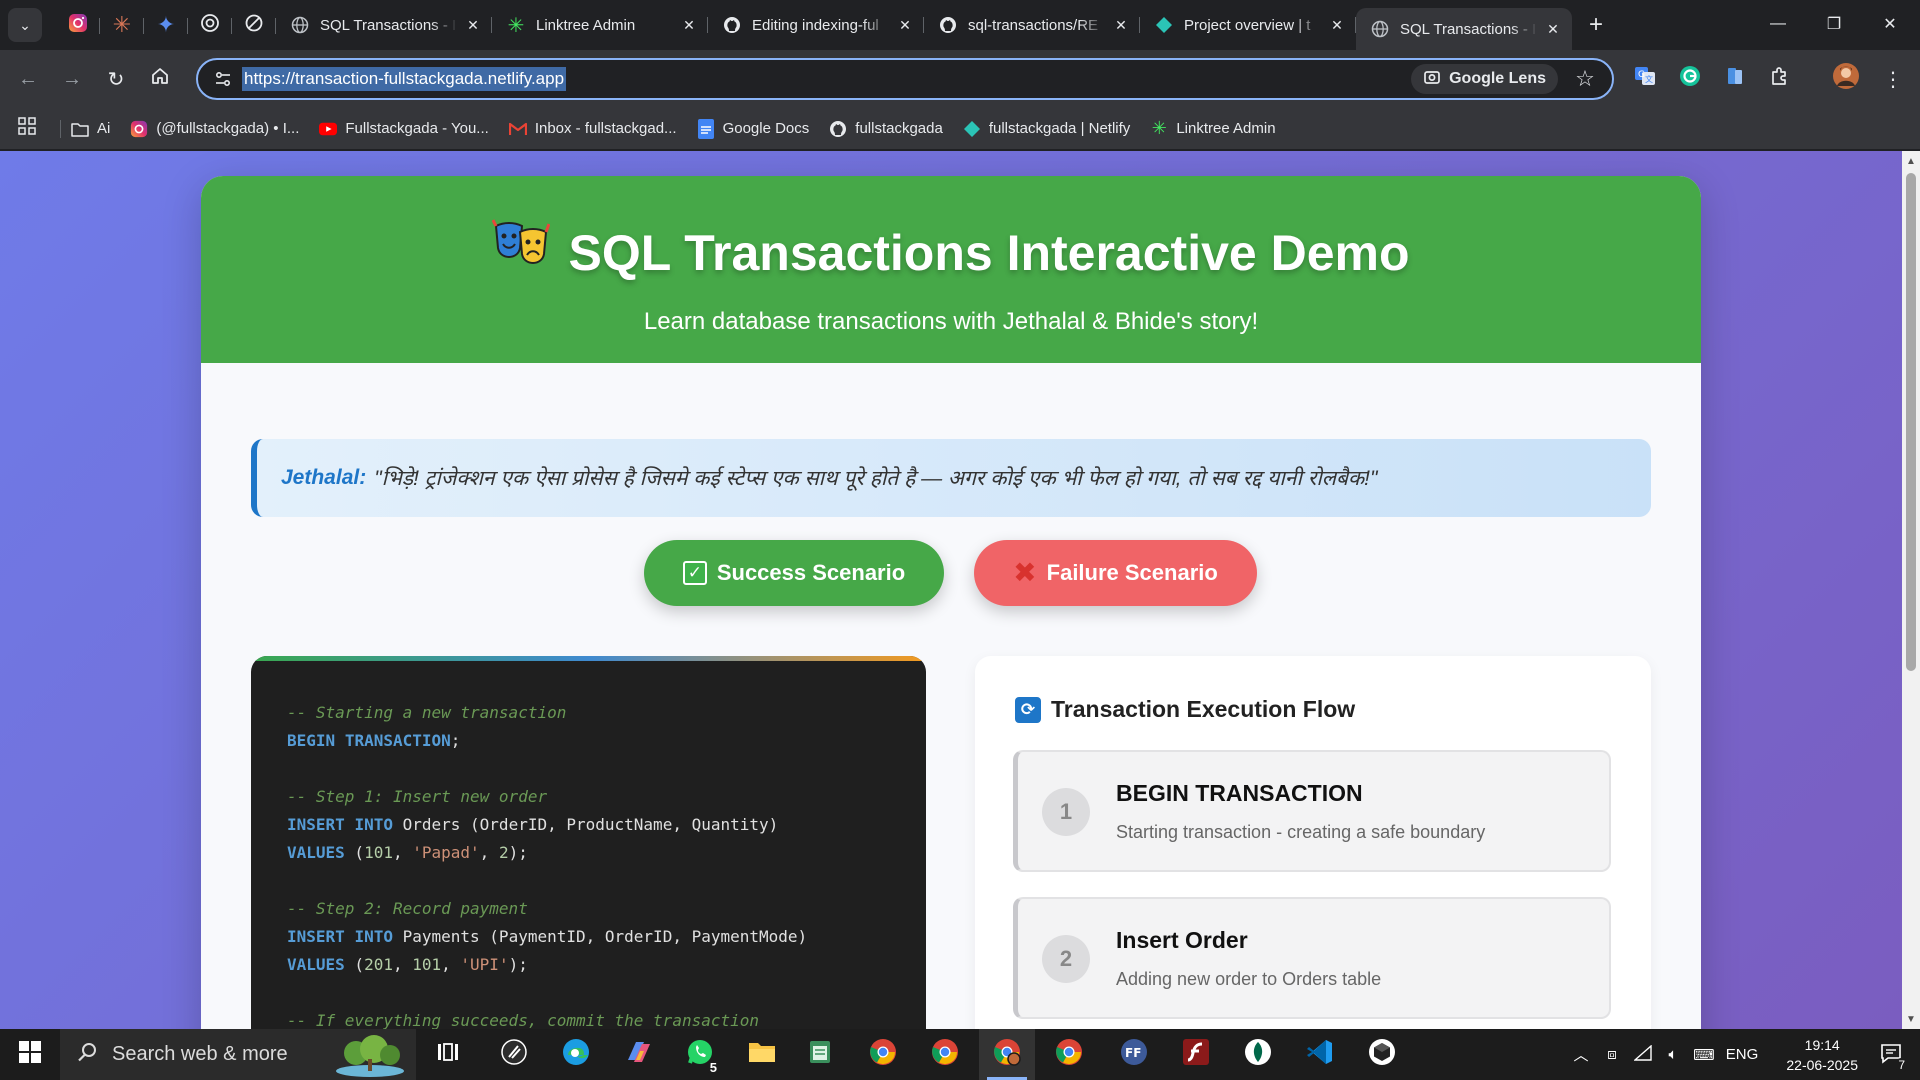 The image size is (1920, 1080). What do you see at coordinates (600, 25) in the screenshot?
I see `tab-linktree-admin: ✳ Linktree Admin ✕` at bounding box center [600, 25].